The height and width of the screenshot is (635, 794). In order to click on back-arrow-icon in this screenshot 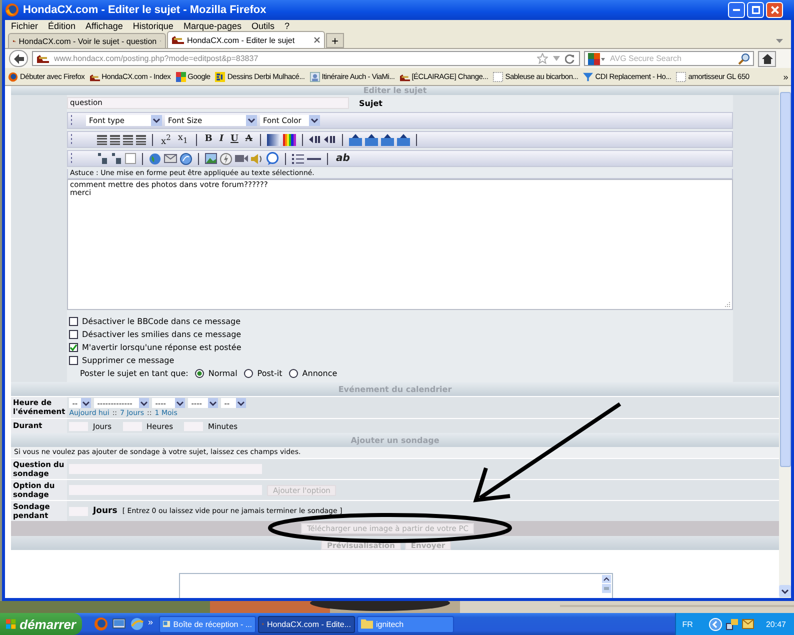, I will do `click(19, 59)`.